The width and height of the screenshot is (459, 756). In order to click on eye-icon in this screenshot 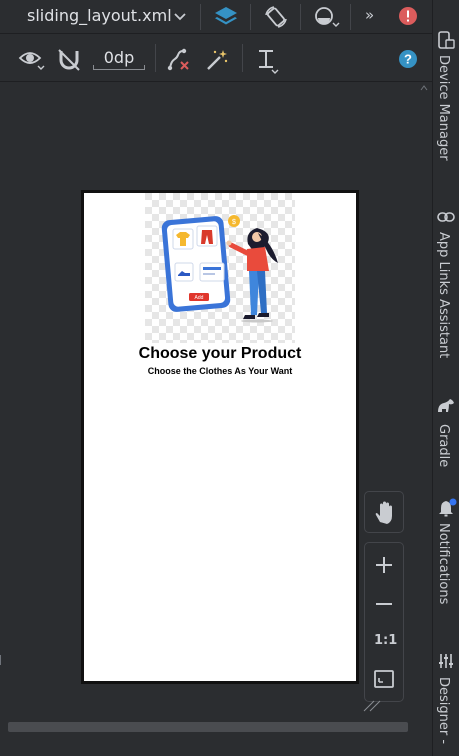, I will do `click(32, 59)`.